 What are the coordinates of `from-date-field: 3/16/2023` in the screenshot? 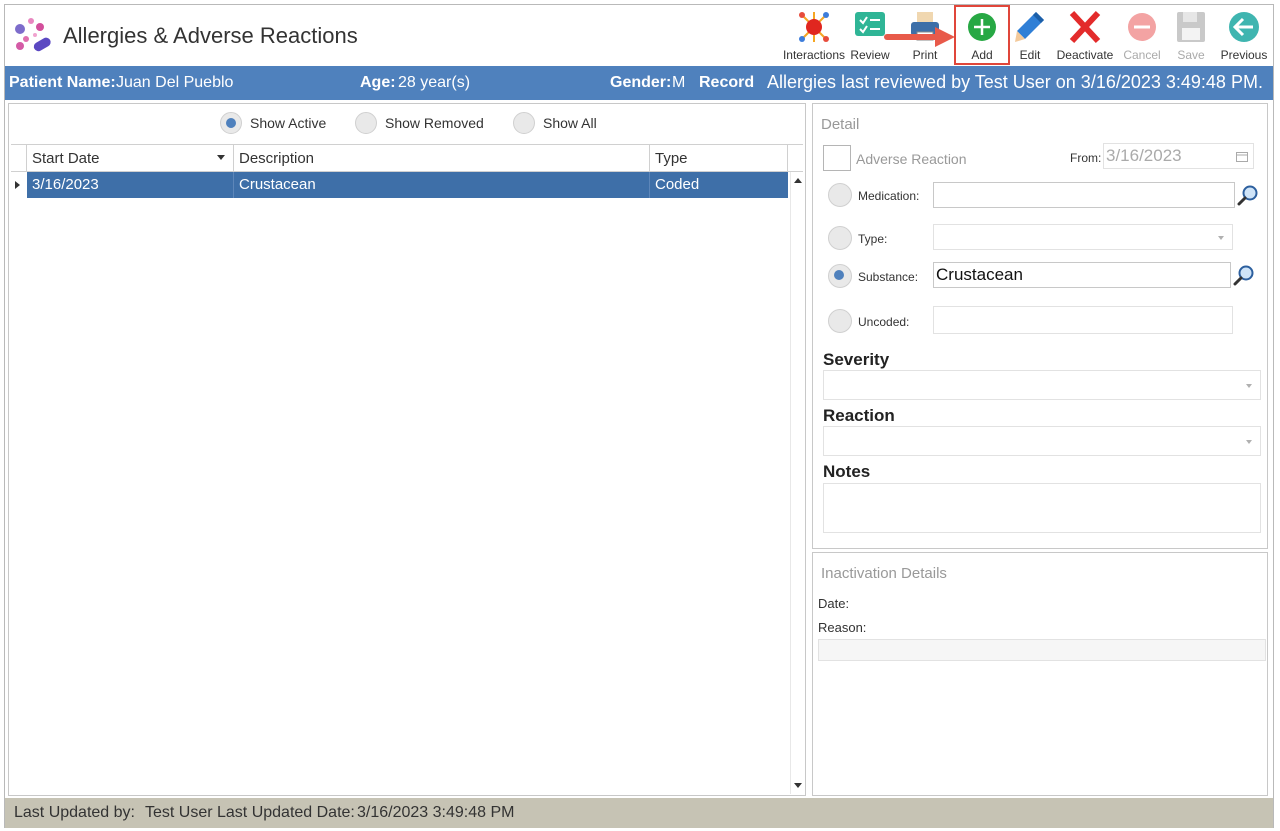 It's located at (1178, 156).